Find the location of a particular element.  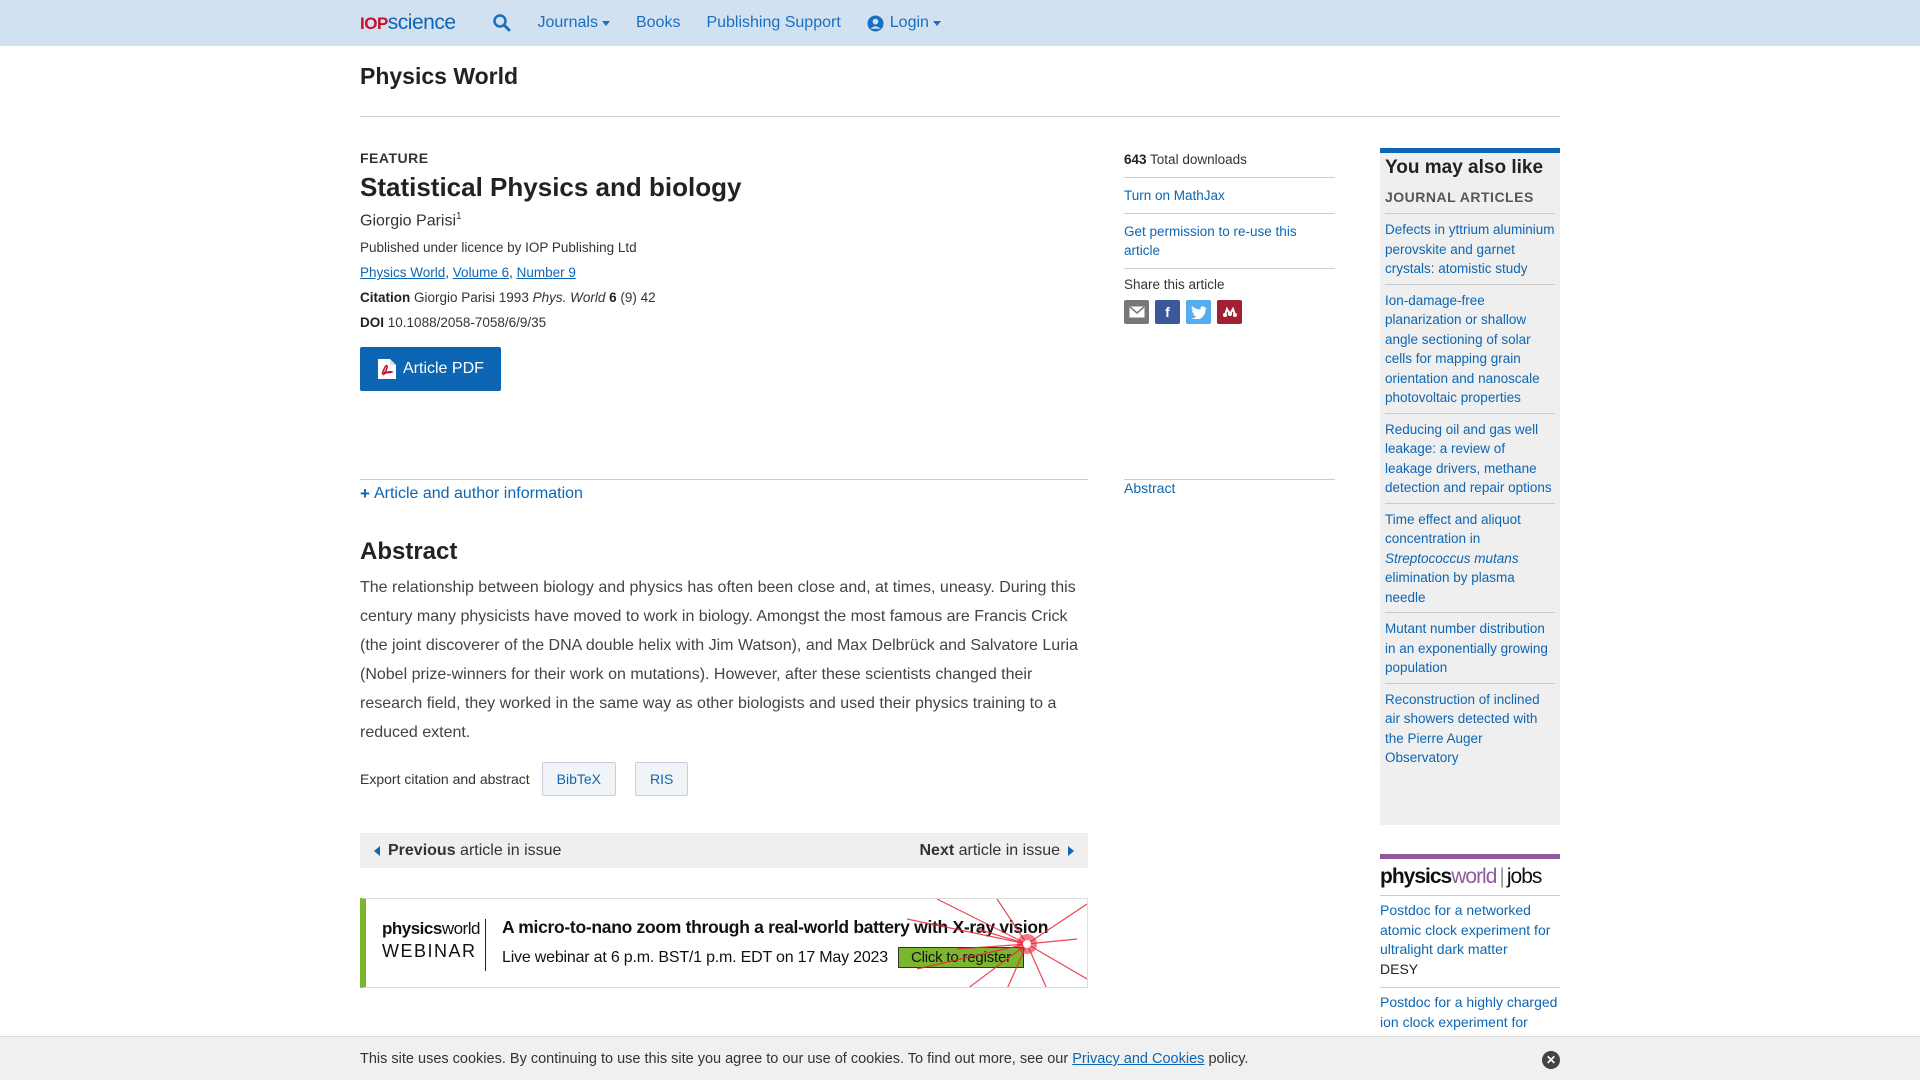

article-pdf-button: Article PDF is located at coordinates (430, 369).